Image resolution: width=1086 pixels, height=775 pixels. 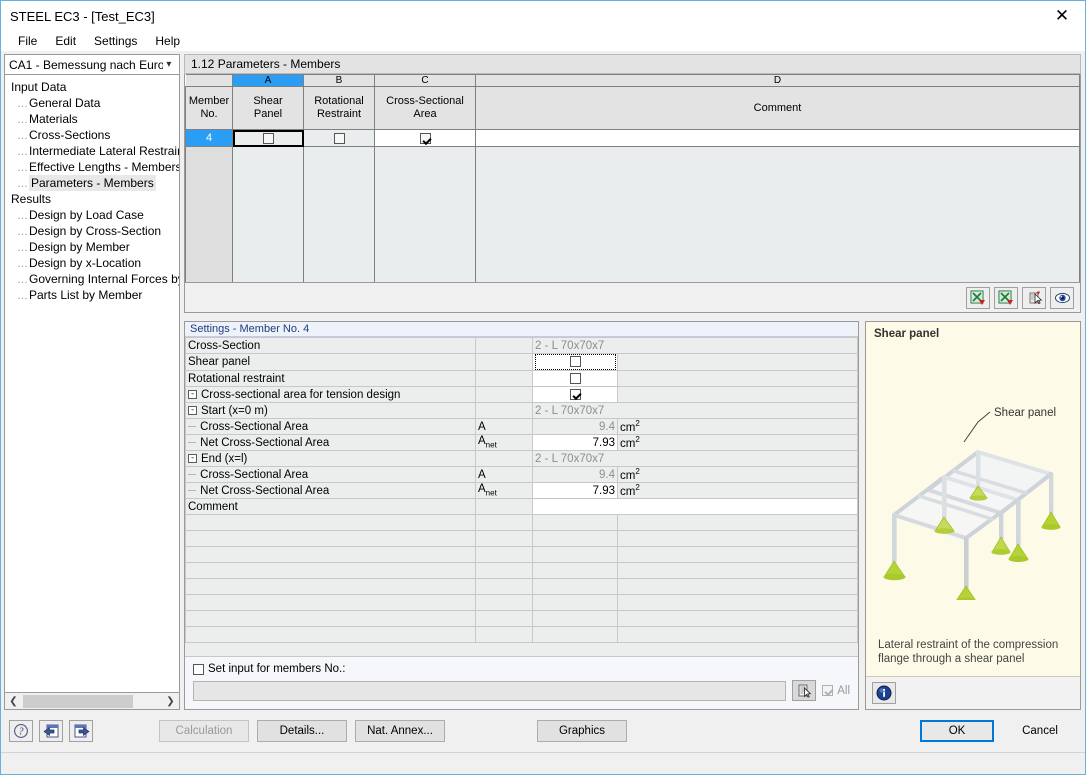 I want to click on settings-row-comment: Comment, so click(x=521, y=506).